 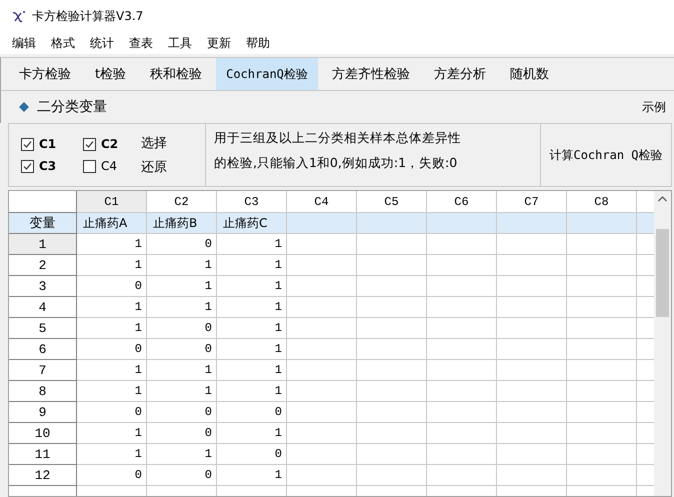 What do you see at coordinates (43, 391) in the screenshot?
I see `row-header: 8` at bounding box center [43, 391].